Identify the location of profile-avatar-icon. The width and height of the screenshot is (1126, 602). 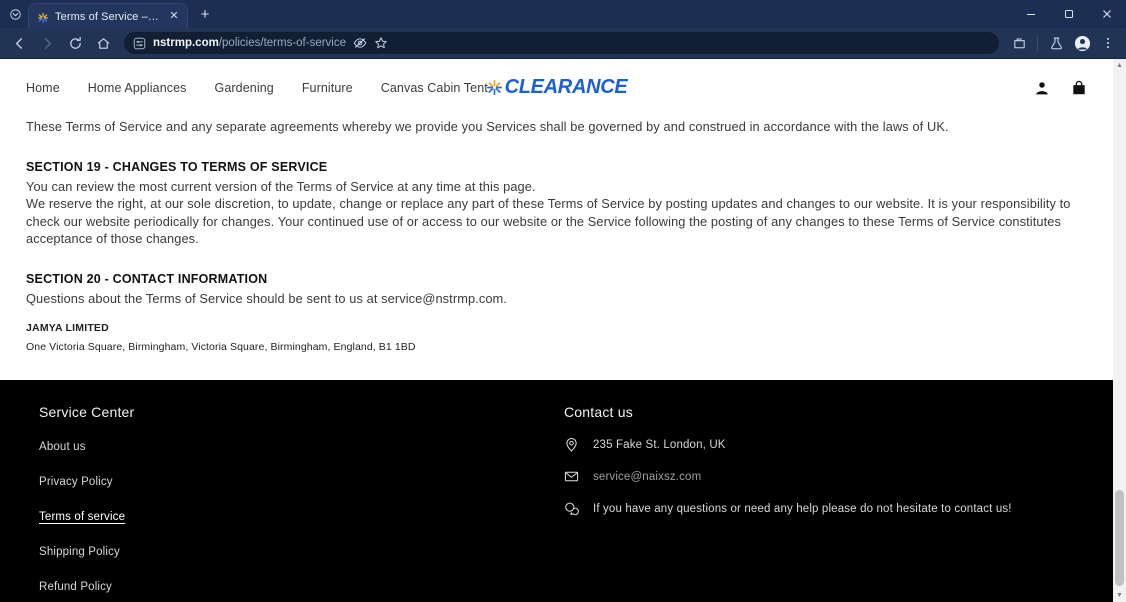
(1082, 43).